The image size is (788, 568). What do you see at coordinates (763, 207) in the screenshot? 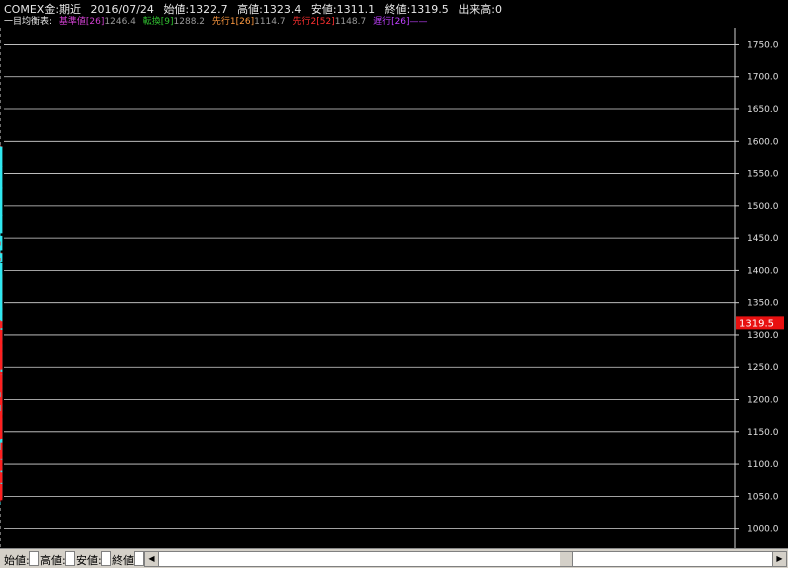
I see `y-tick-label: 1500.0` at bounding box center [763, 207].